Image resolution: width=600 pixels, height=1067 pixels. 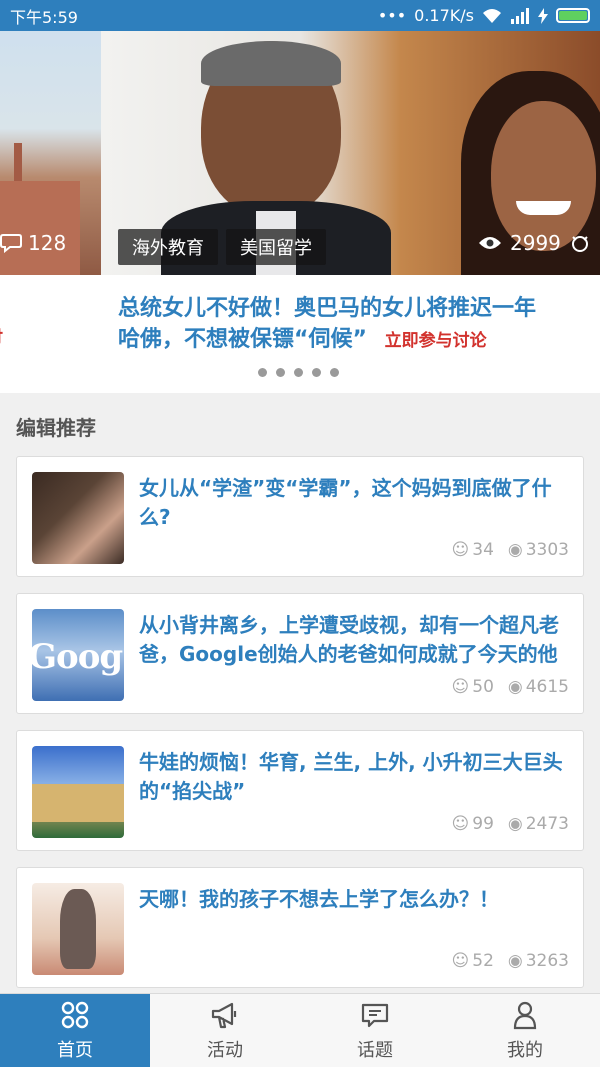 What do you see at coordinates (359, 325) in the screenshot?
I see `current-slide-title: 总统女儿不好做！奥巴马的女儿将推迟一年 哈佛，不想被保镖“伺候” 立即参与讨论` at bounding box center [359, 325].